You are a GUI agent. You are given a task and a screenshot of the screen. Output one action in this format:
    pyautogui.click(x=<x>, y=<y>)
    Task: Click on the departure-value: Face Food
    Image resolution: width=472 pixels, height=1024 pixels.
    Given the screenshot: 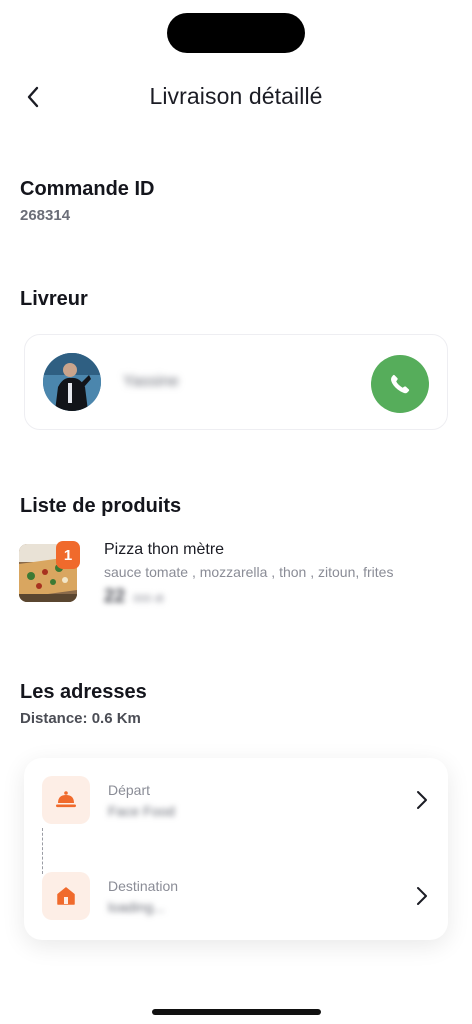 What is the action you would take?
    pyautogui.click(x=141, y=811)
    